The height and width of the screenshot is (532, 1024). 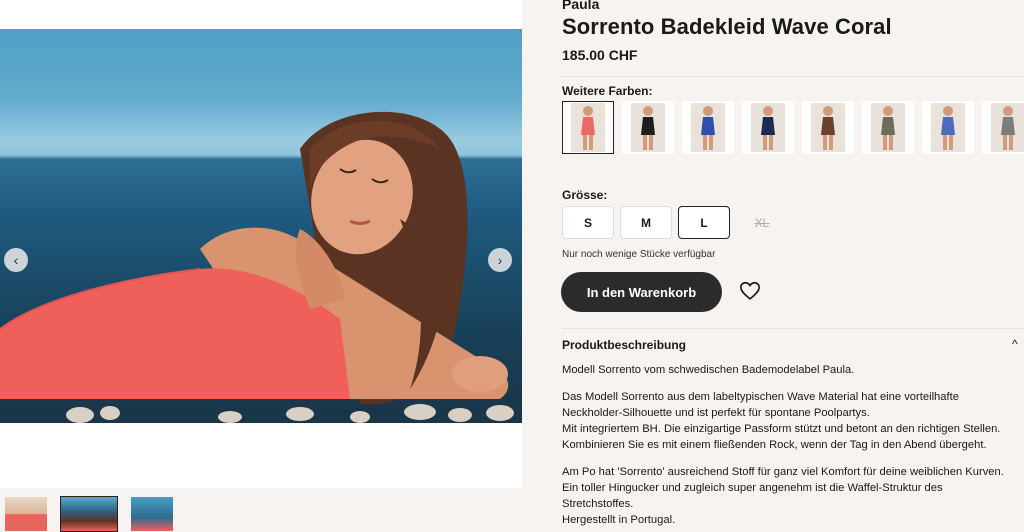 I want to click on size-option-m: M, so click(x=646, y=222).